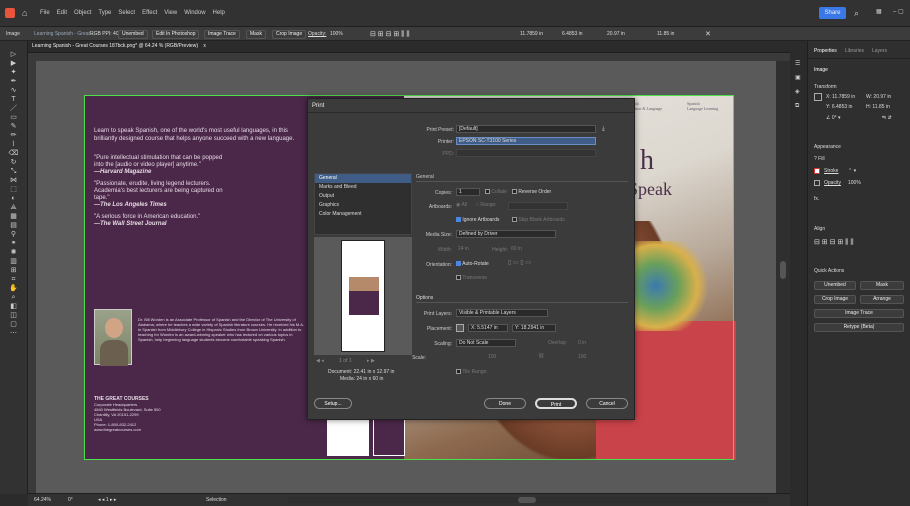 This screenshot has width=910, height=506. Describe the element at coordinates (14, 198) in the screenshot. I see `shape-builder-tool-icon: ◐` at that location.